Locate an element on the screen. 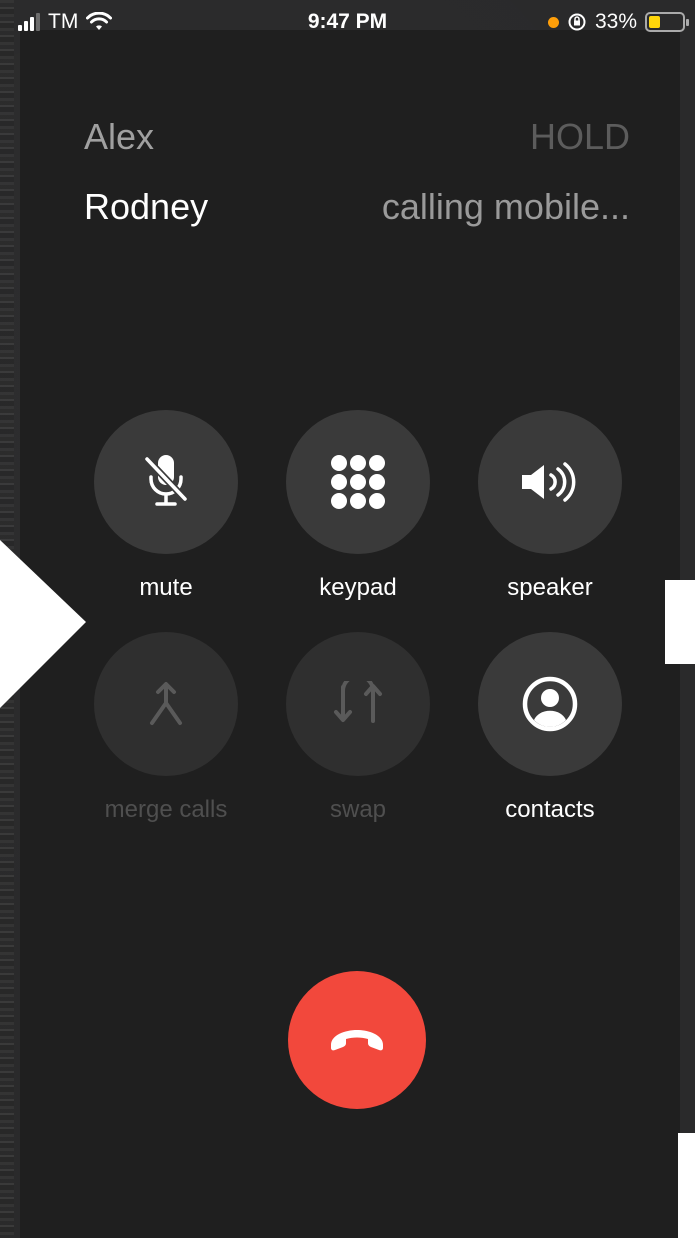 The width and height of the screenshot is (695, 1238). merge-icon is located at coordinates (166, 703).